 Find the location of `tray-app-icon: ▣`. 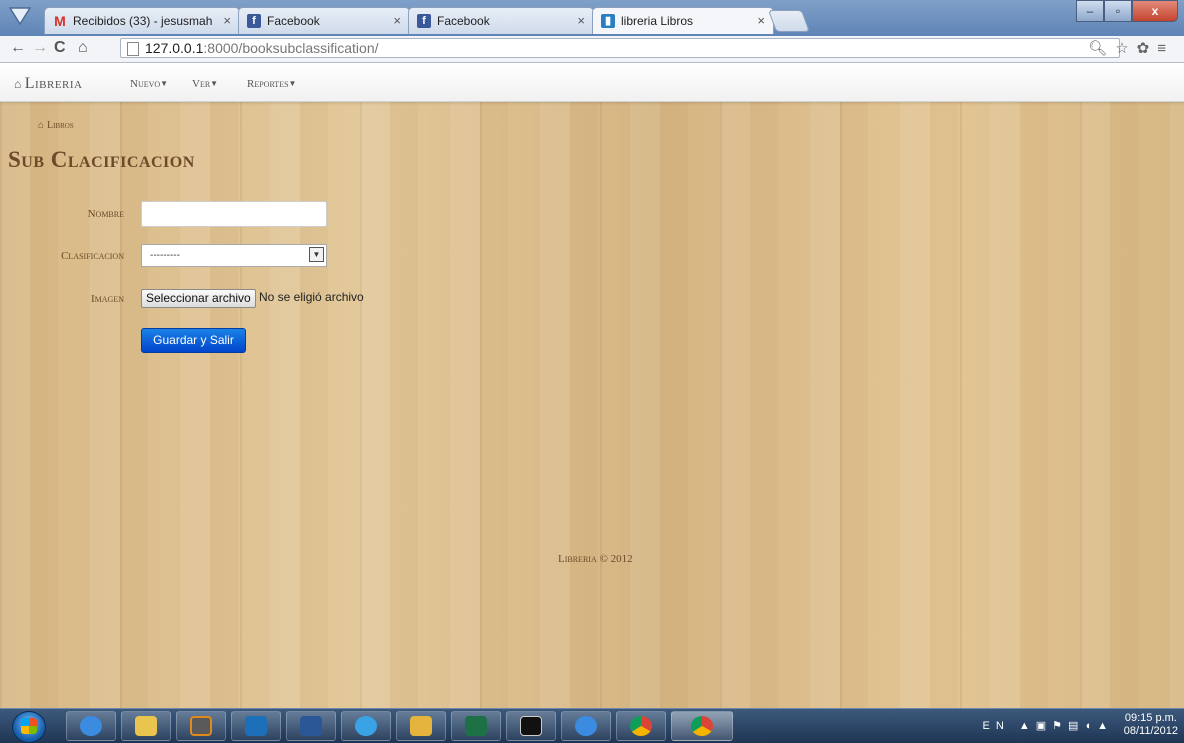

tray-app-icon: ▣ is located at coordinates (1044, 726).